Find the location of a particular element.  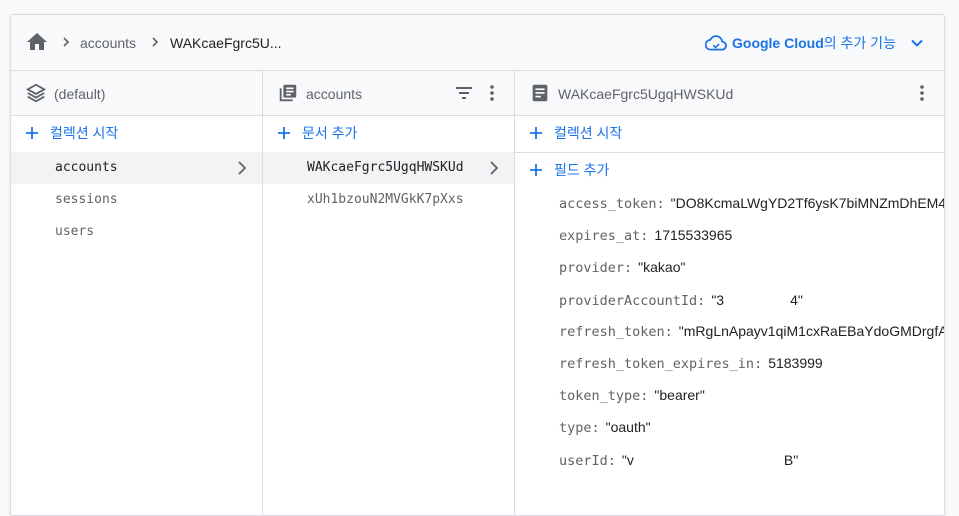

breadcrumb-accounts: accounts is located at coordinates (108, 43).